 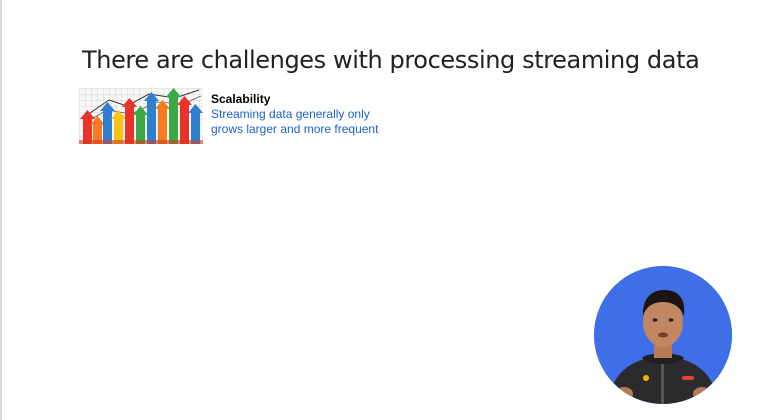 I want to click on presenter-video-circle, so click(x=663, y=335).